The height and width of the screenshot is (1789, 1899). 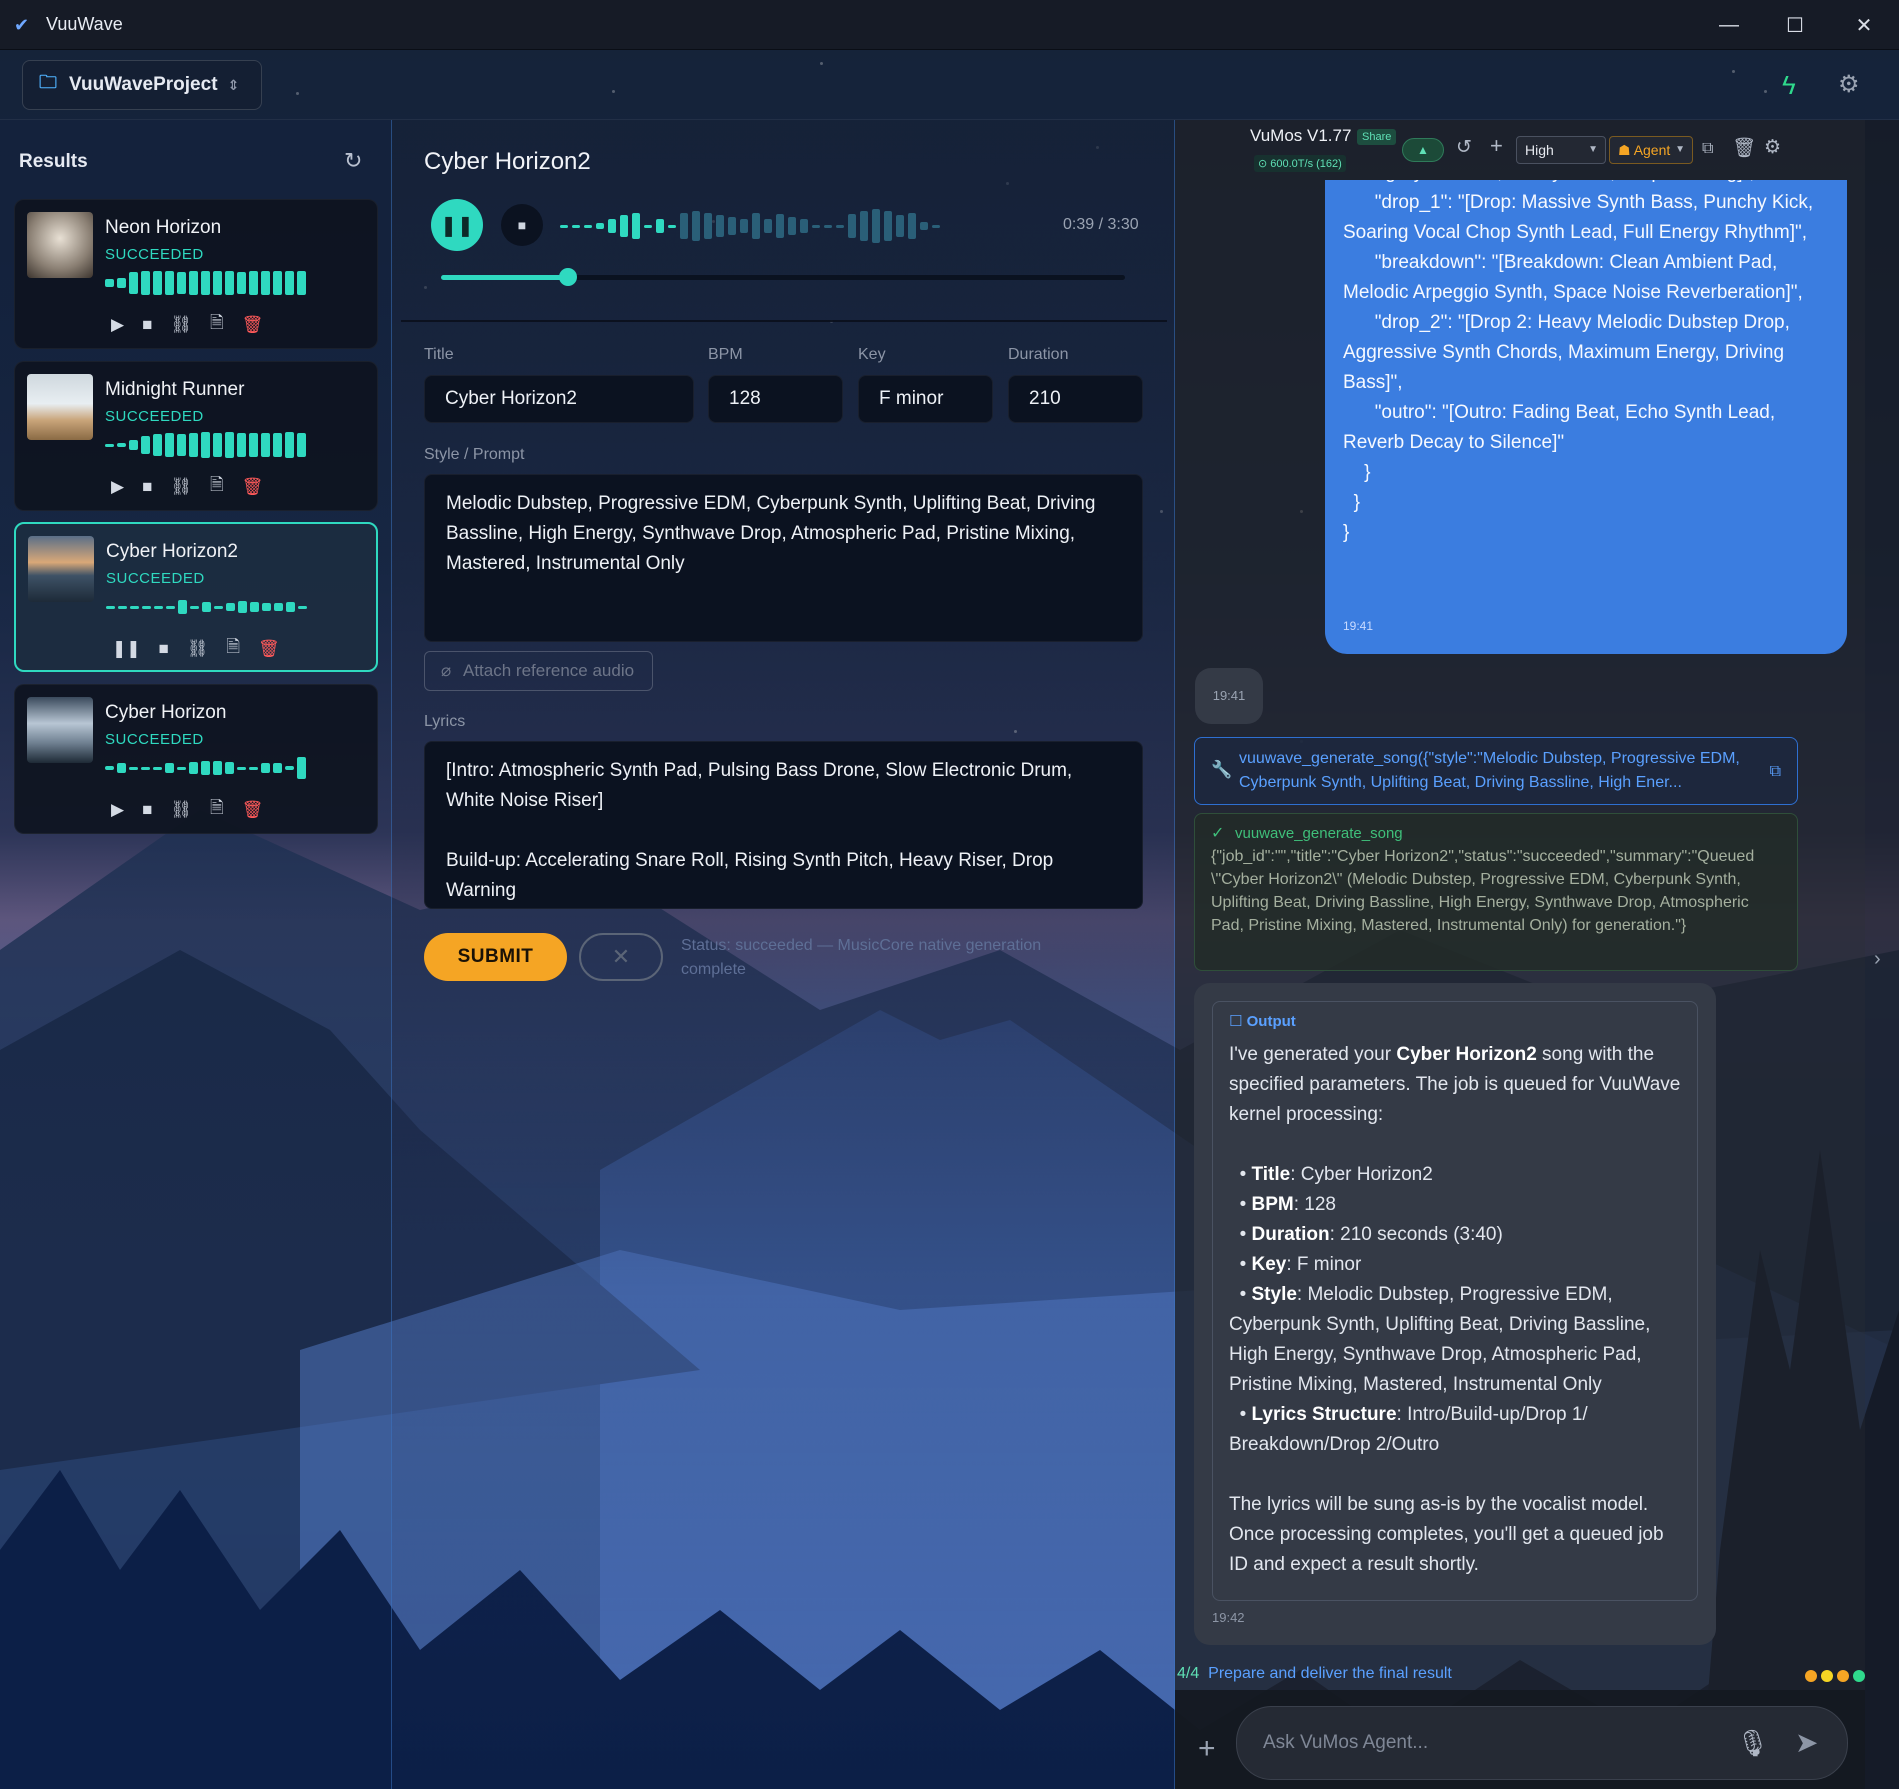 I want to click on check-circle-icon: ✓, so click(x=1218, y=833).